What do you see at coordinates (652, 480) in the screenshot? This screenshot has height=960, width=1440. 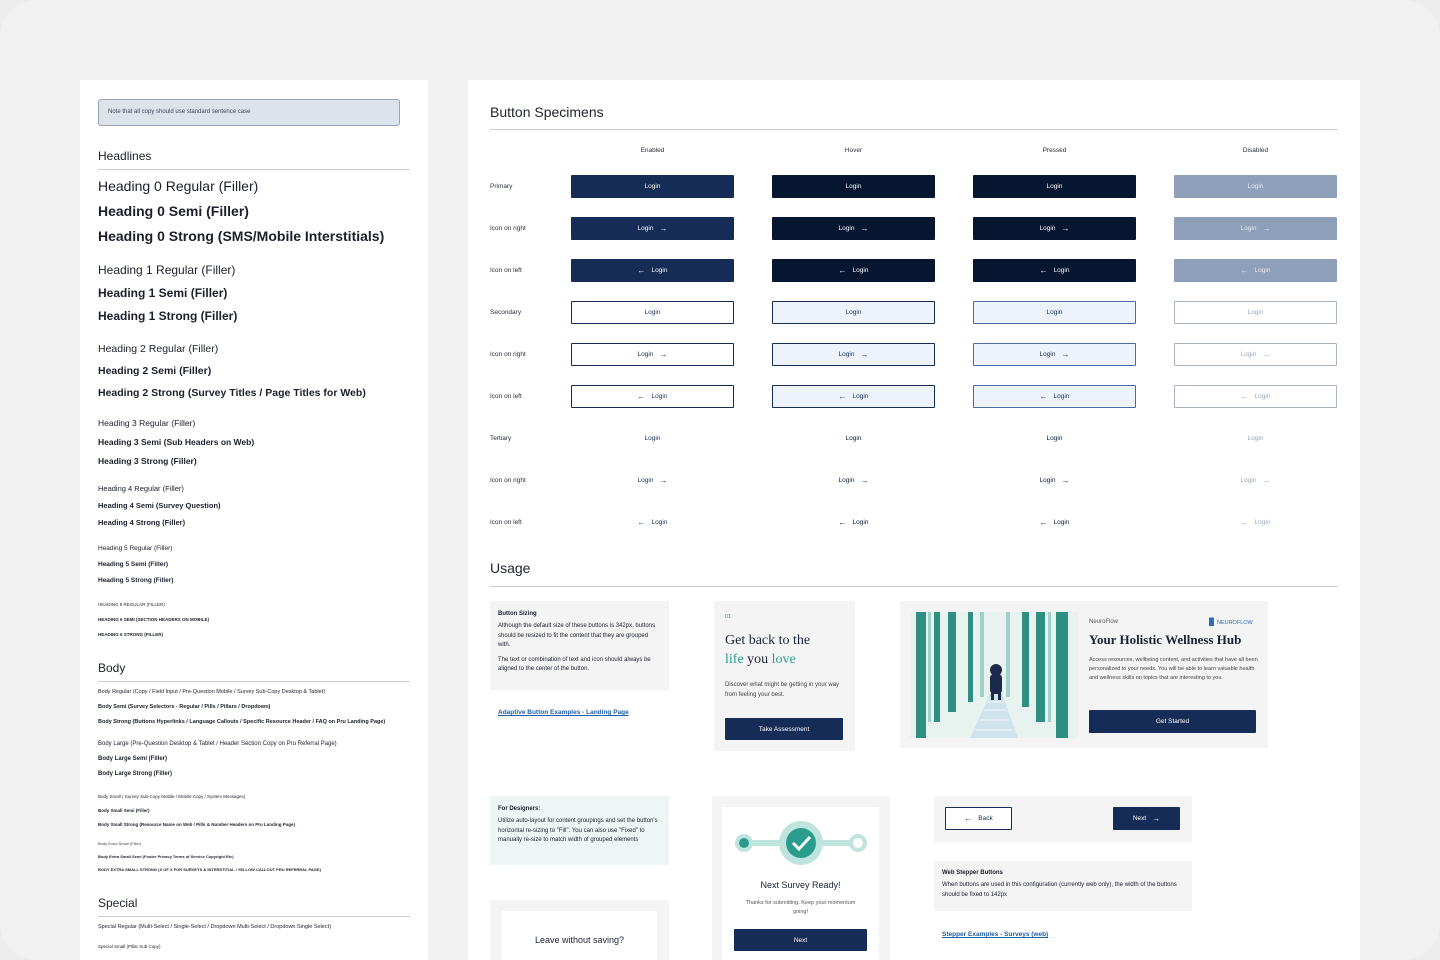 I see `tertiary-icon-right-enabled-button: Login →` at bounding box center [652, 480].